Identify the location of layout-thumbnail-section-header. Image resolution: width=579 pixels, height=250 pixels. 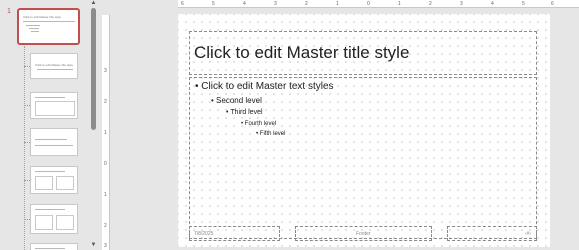
(54, 142).